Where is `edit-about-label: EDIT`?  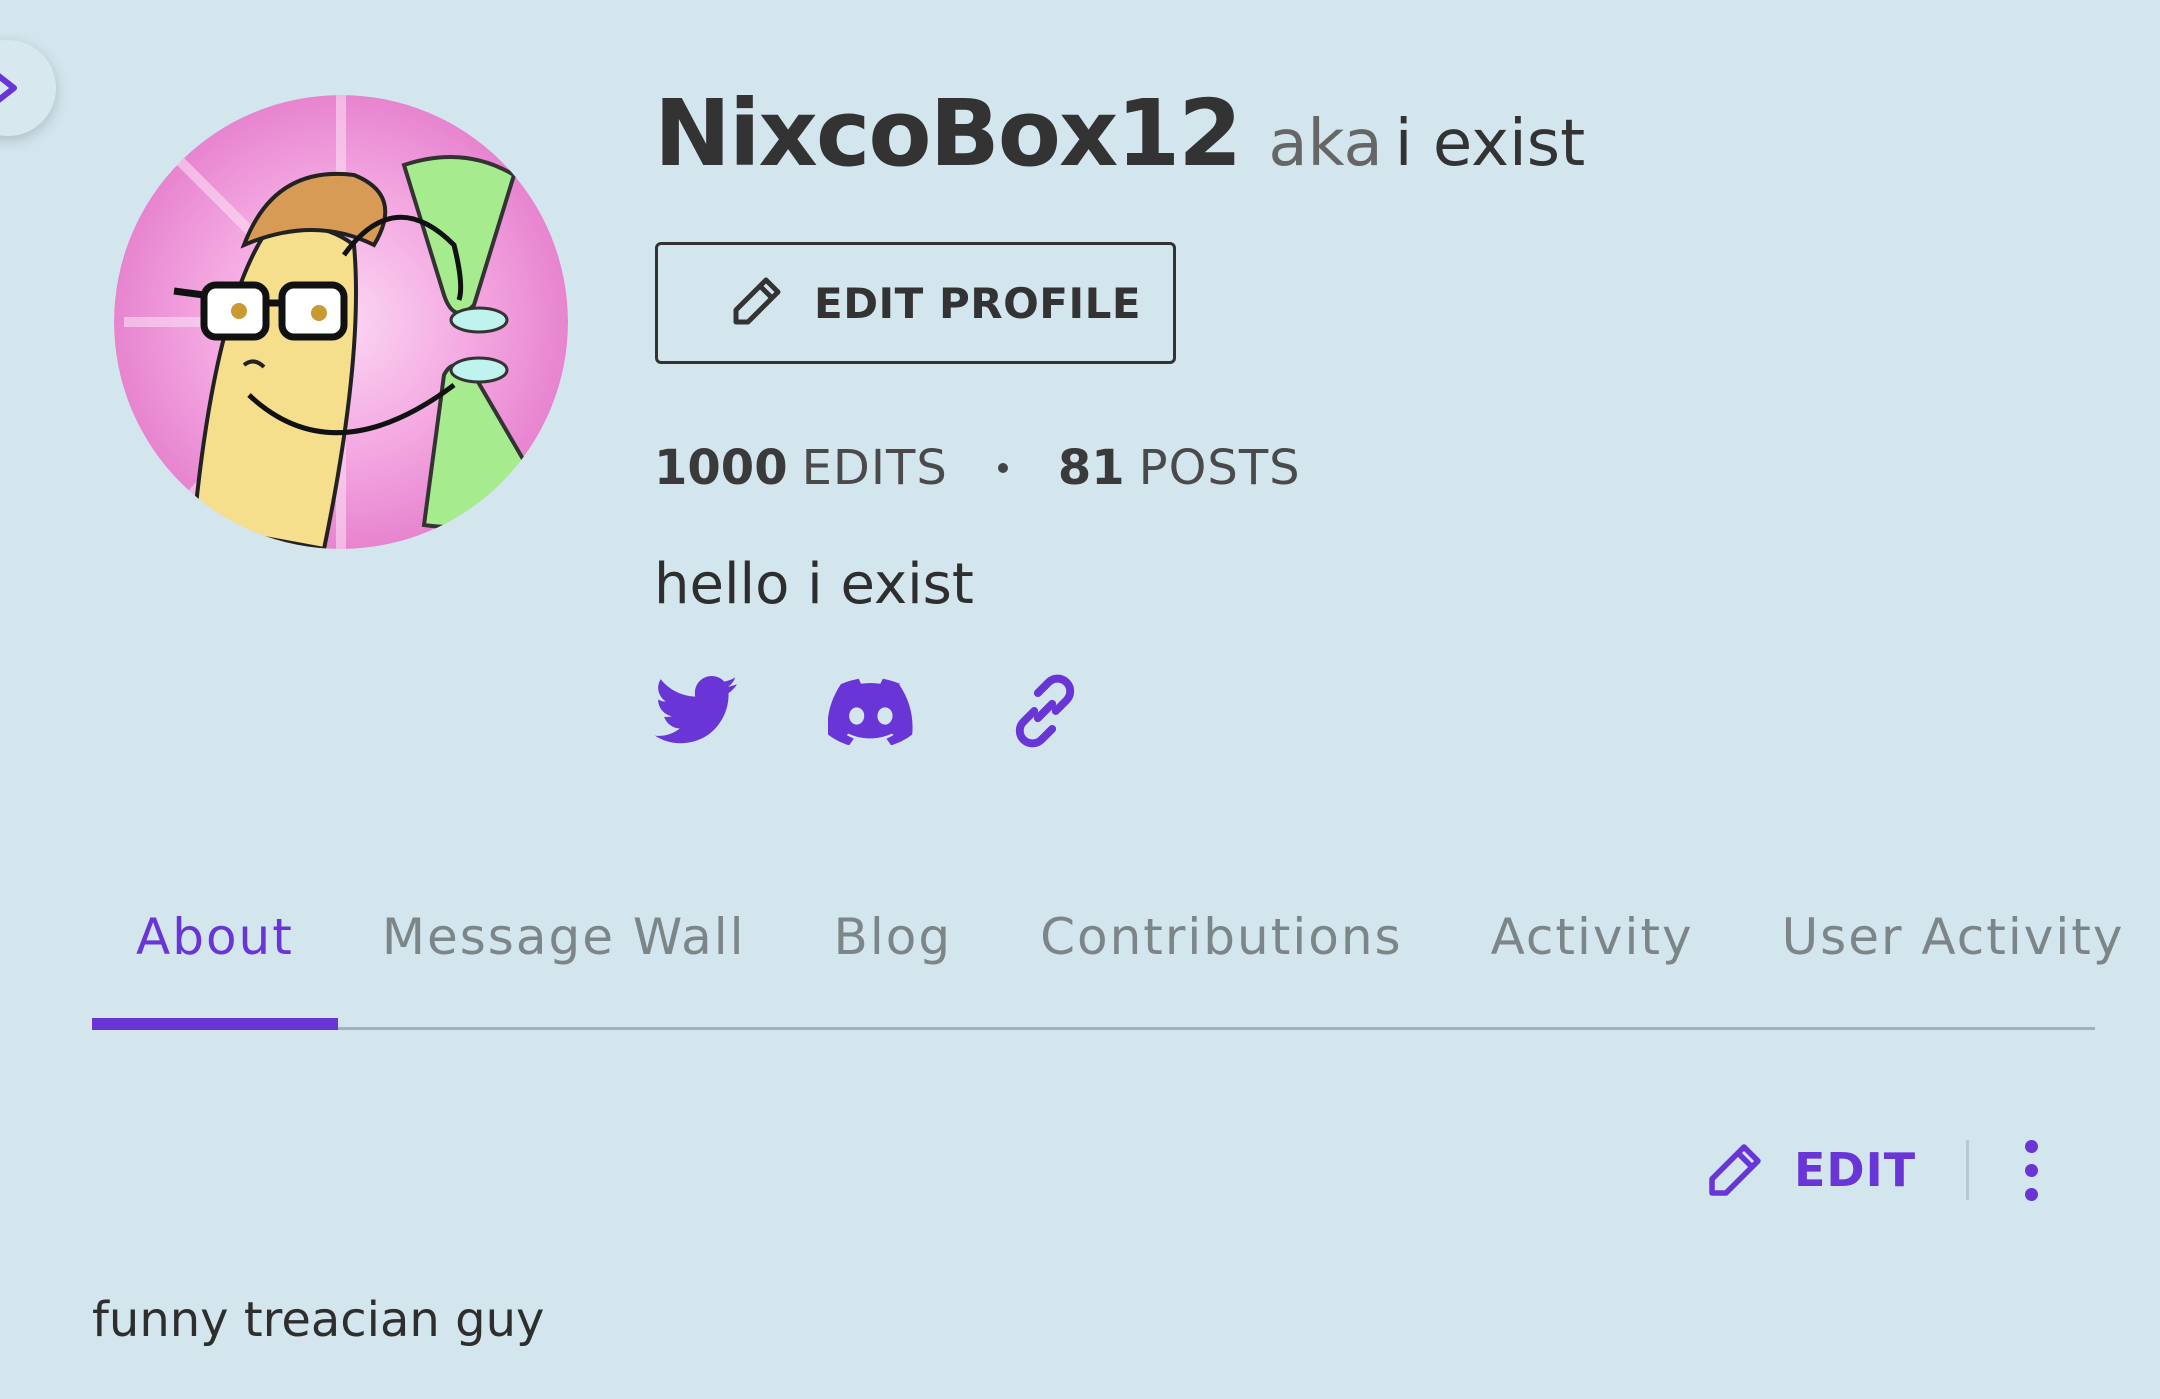
edit-about-label: EDIT is located at coordinates (1855, 1170).